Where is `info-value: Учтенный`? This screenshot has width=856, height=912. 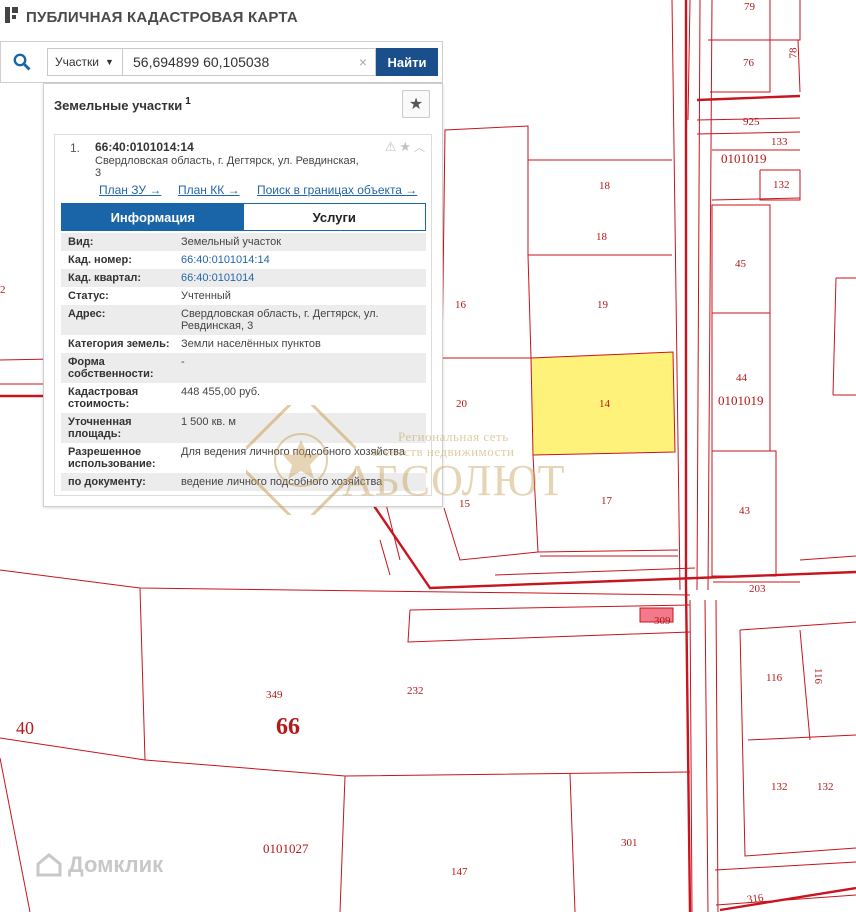
info-value: Учтенный is located at coordinates (206, 296).